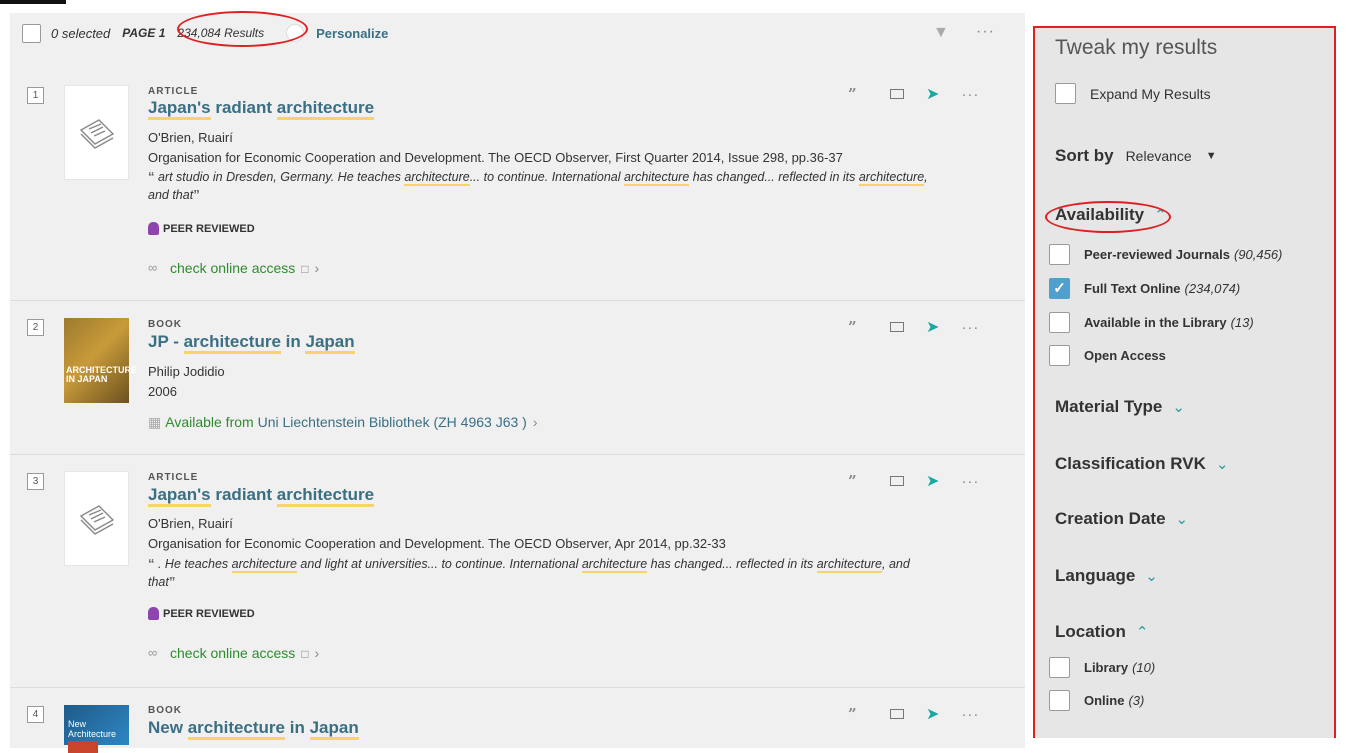 This screenshot has width=1352, height=753. What do you see at coordinates (81, 33) in the screenshot?
I see `selected-count: 0 selected` at bounding box center [81, 33].